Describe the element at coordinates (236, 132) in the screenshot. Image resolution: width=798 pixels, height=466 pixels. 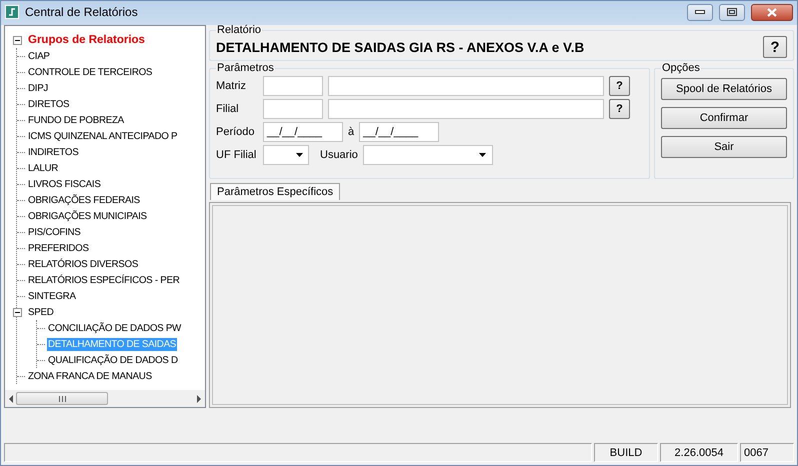
I see `field-label: Período` at that location.